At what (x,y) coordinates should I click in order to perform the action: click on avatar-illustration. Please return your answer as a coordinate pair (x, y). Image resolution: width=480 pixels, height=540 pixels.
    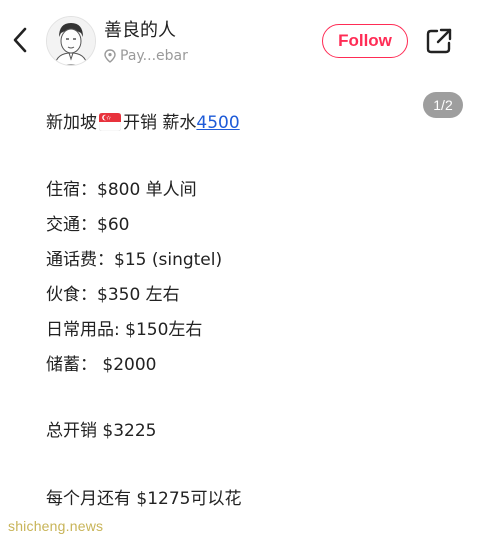
    Looking at the image, I should click on (71, 41).